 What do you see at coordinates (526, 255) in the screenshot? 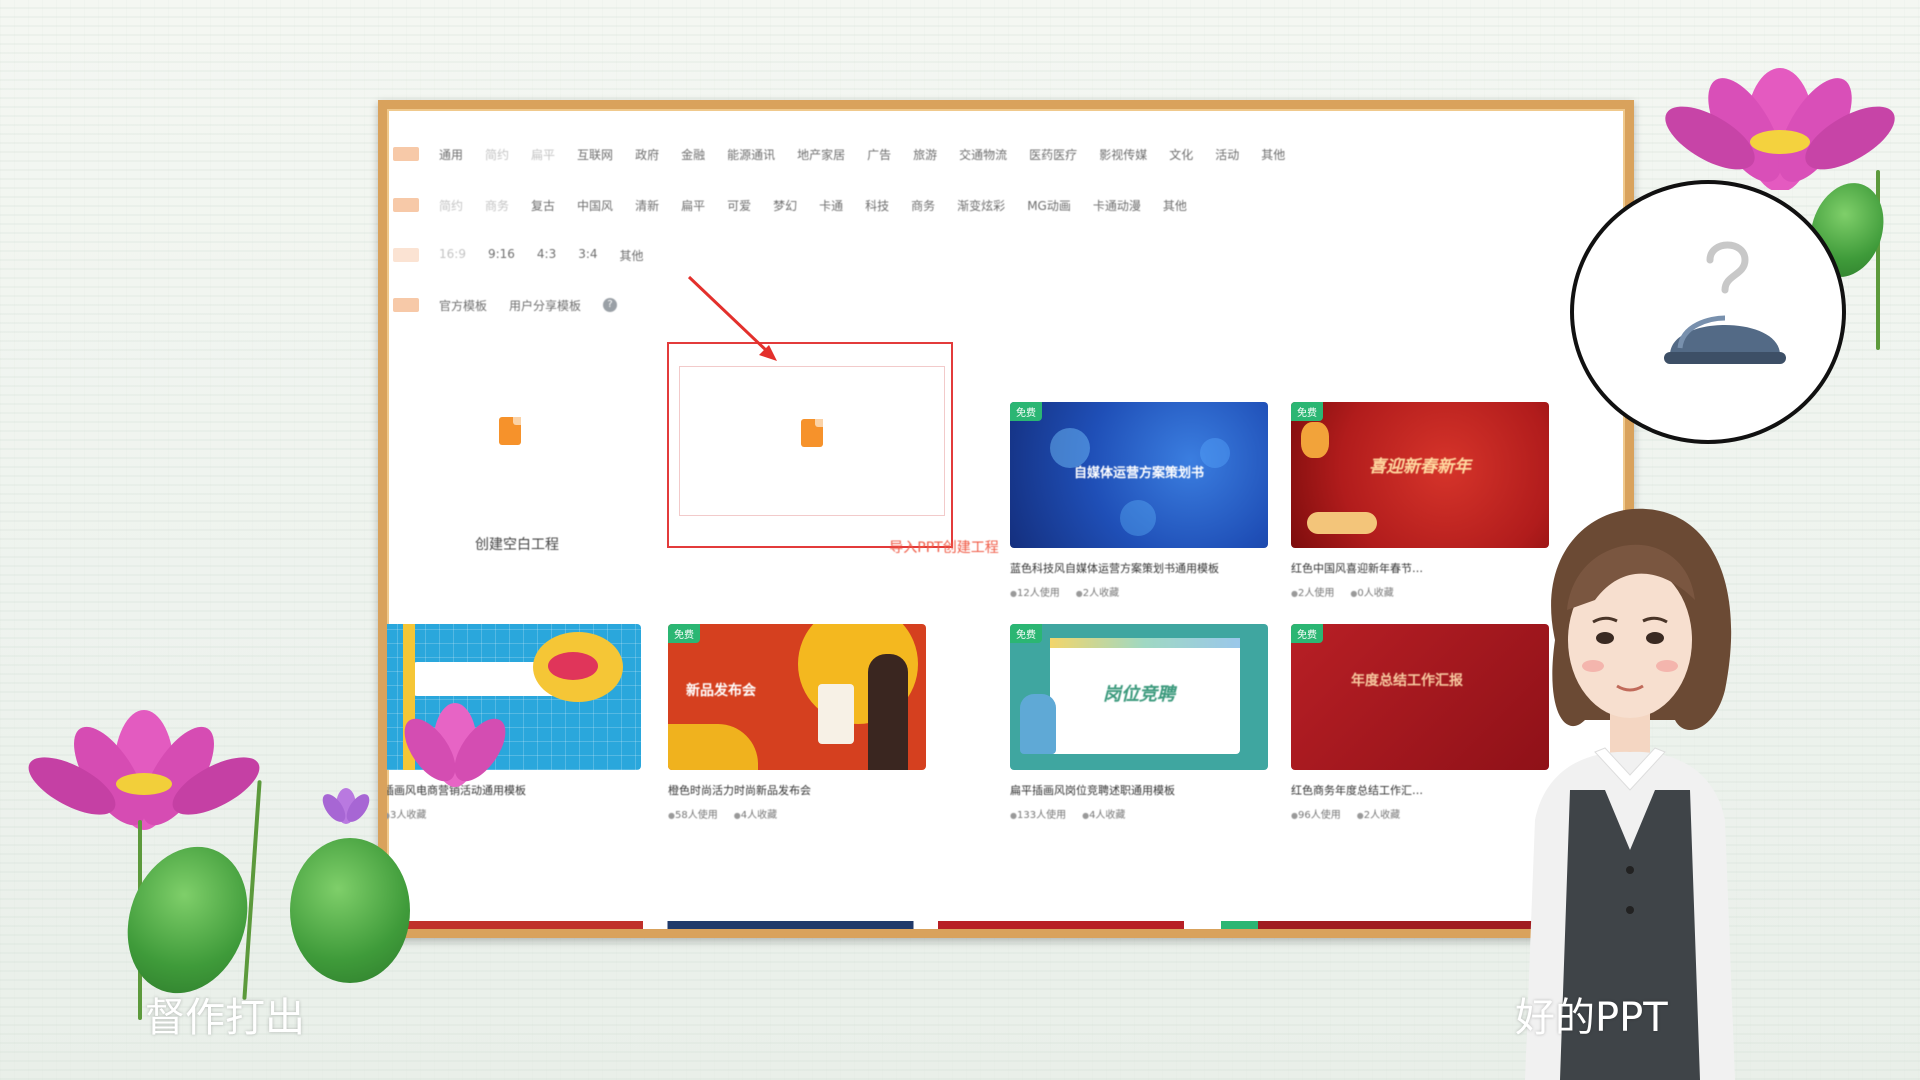
I see `filter-row-ratio: 16:9 9:16 4:3 3:4 其他` at bounding box center [526, 255].